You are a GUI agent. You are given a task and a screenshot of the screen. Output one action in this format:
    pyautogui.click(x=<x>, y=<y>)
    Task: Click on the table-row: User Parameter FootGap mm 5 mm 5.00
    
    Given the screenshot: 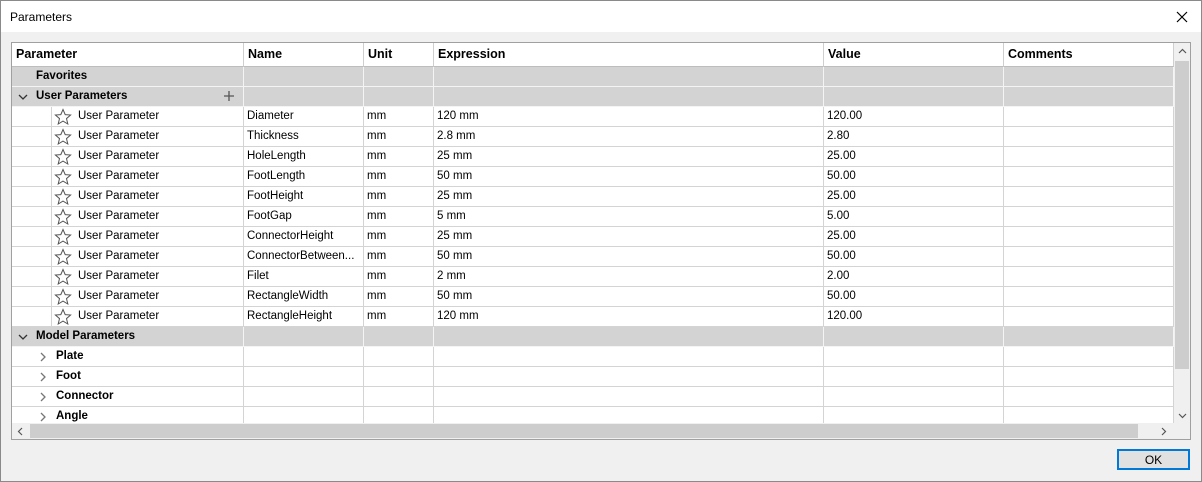 What is the action you would take?
    pyautogui.click(x=593, y=217)
    